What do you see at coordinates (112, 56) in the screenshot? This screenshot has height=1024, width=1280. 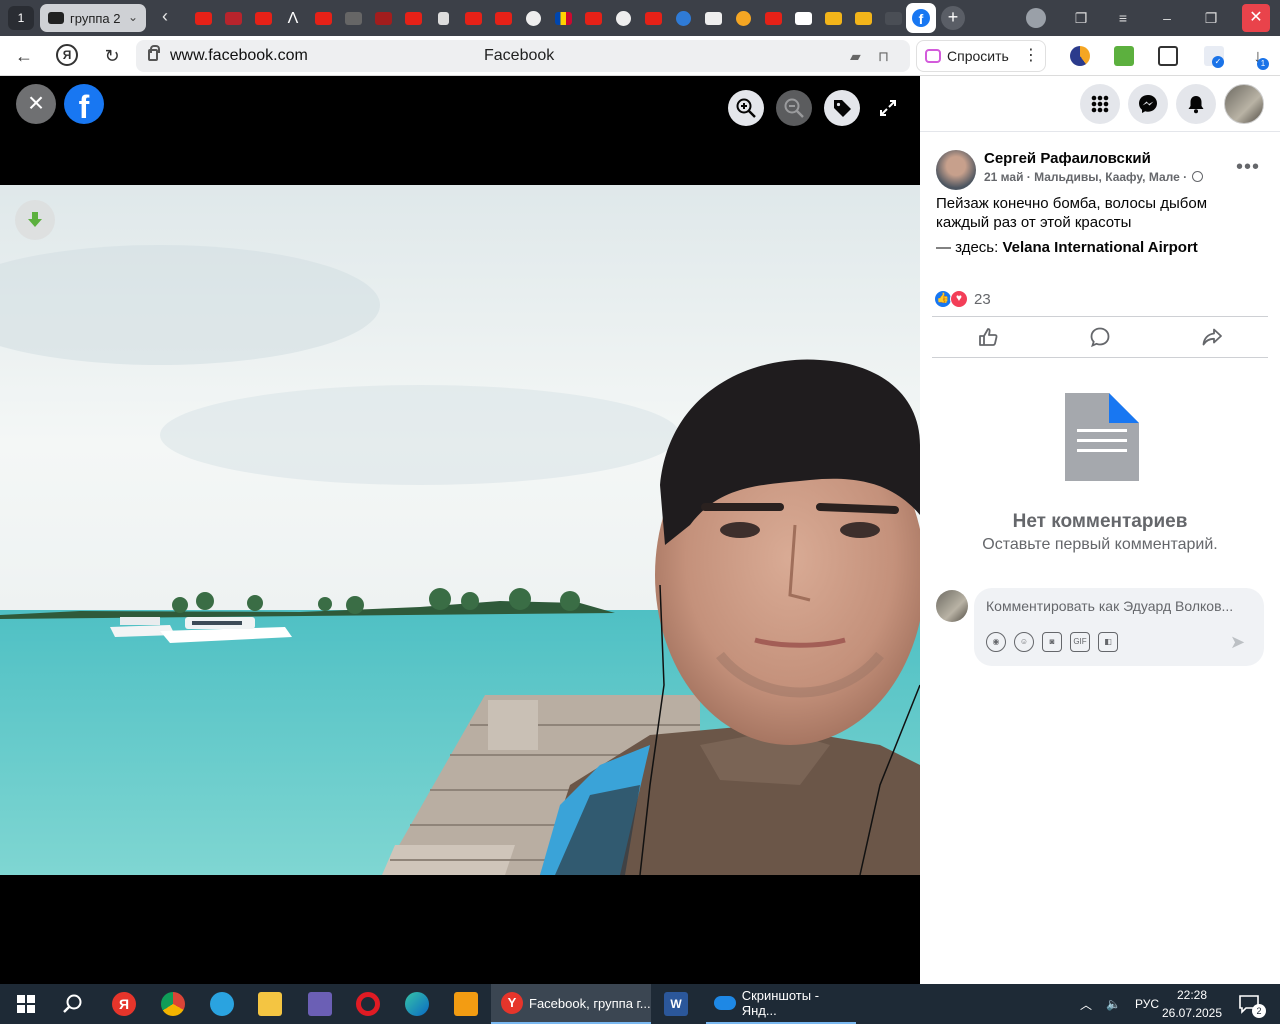 I see `reload-icon: ↻` at bounding box center [112, 56].